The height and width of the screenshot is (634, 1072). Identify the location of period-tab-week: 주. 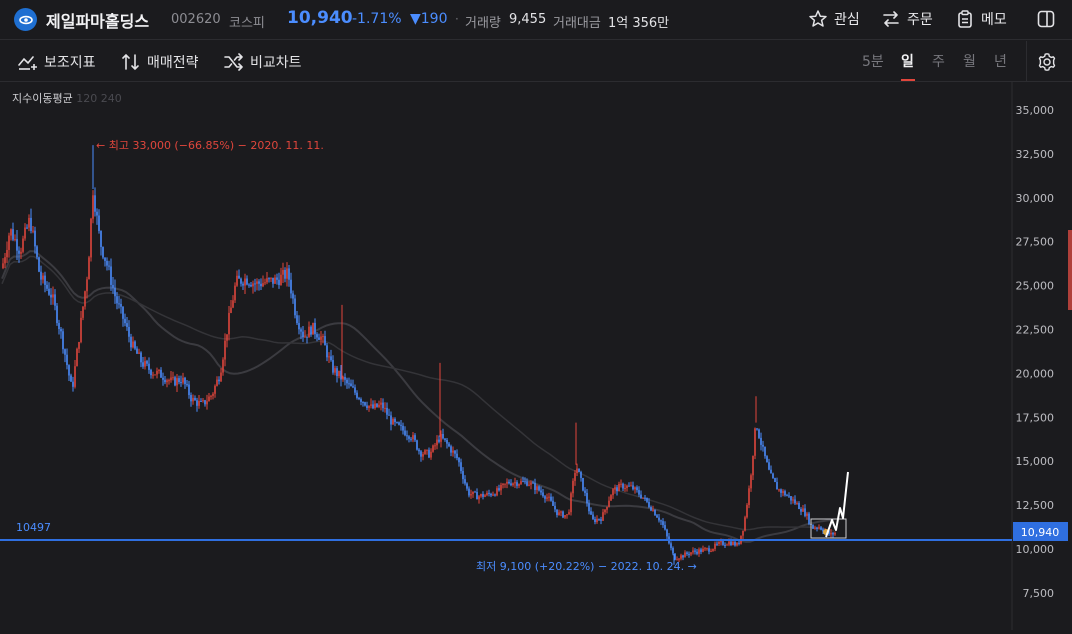
(938, 61).